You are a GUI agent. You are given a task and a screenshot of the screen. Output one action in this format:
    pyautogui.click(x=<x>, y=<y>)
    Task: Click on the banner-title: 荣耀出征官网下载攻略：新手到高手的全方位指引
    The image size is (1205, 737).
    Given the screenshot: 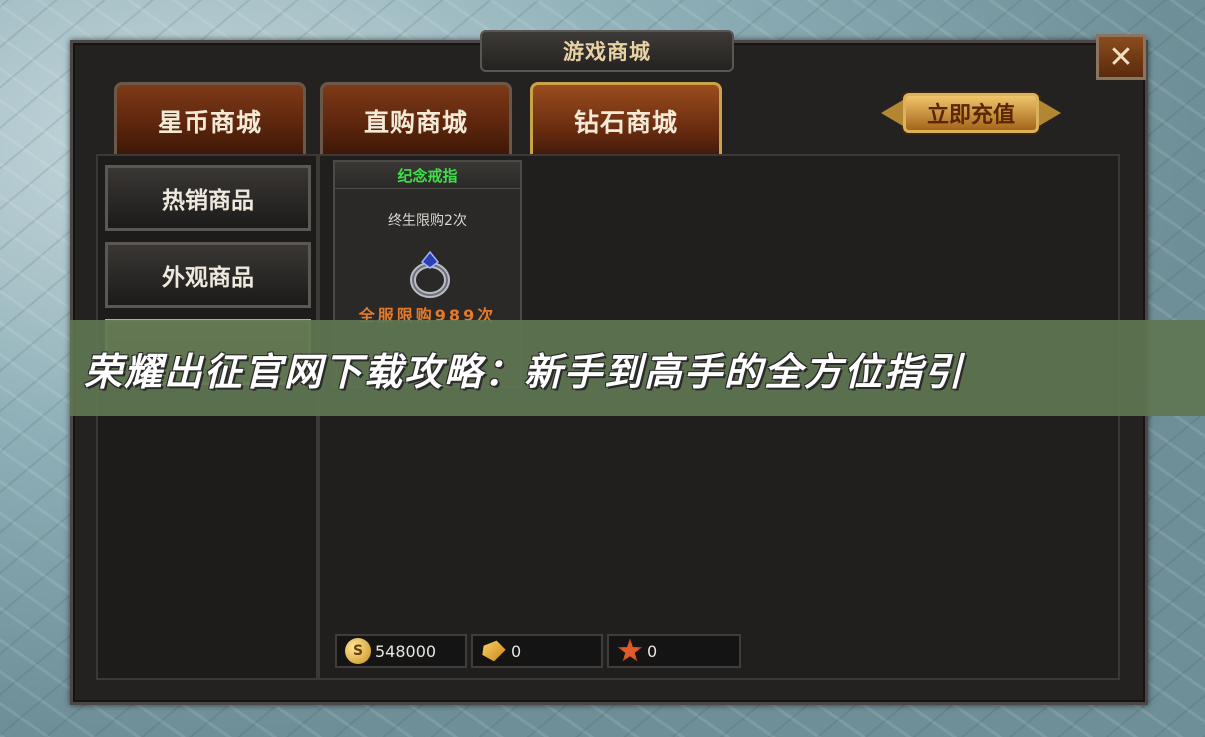 What is the action you would take?
    pyautogui.click(x=524, y=371)
    